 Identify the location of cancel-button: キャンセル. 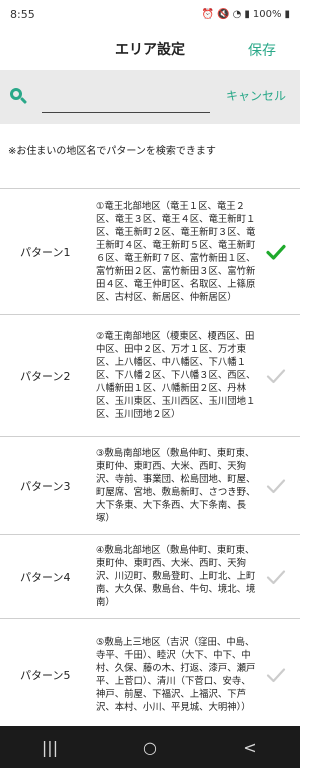
(256, 95).